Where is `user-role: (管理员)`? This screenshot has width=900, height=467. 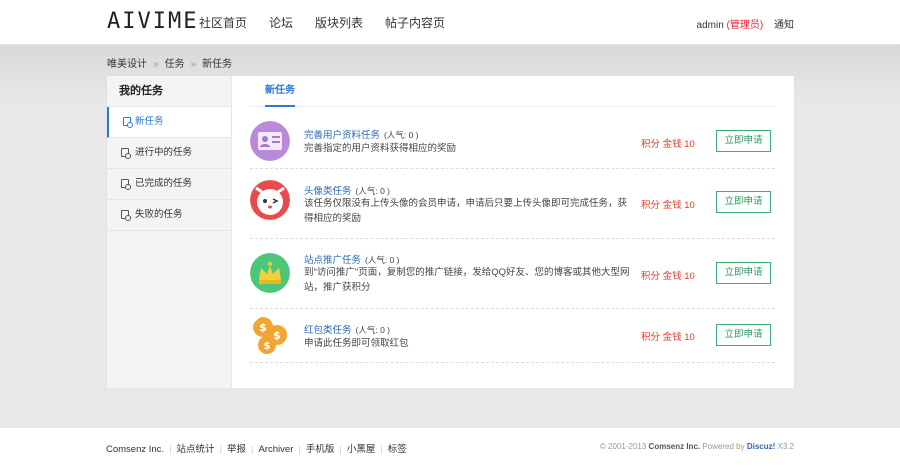
user-role: (管理员) is located at coordinates (745, 25).